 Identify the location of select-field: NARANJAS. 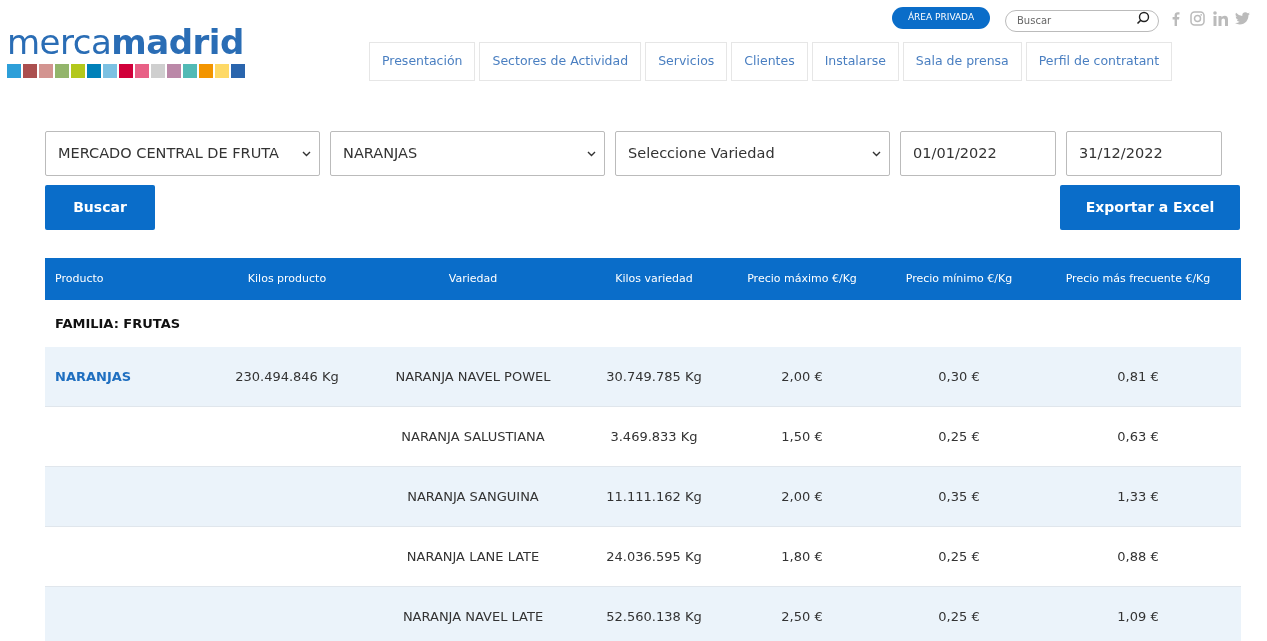
(468, 153).